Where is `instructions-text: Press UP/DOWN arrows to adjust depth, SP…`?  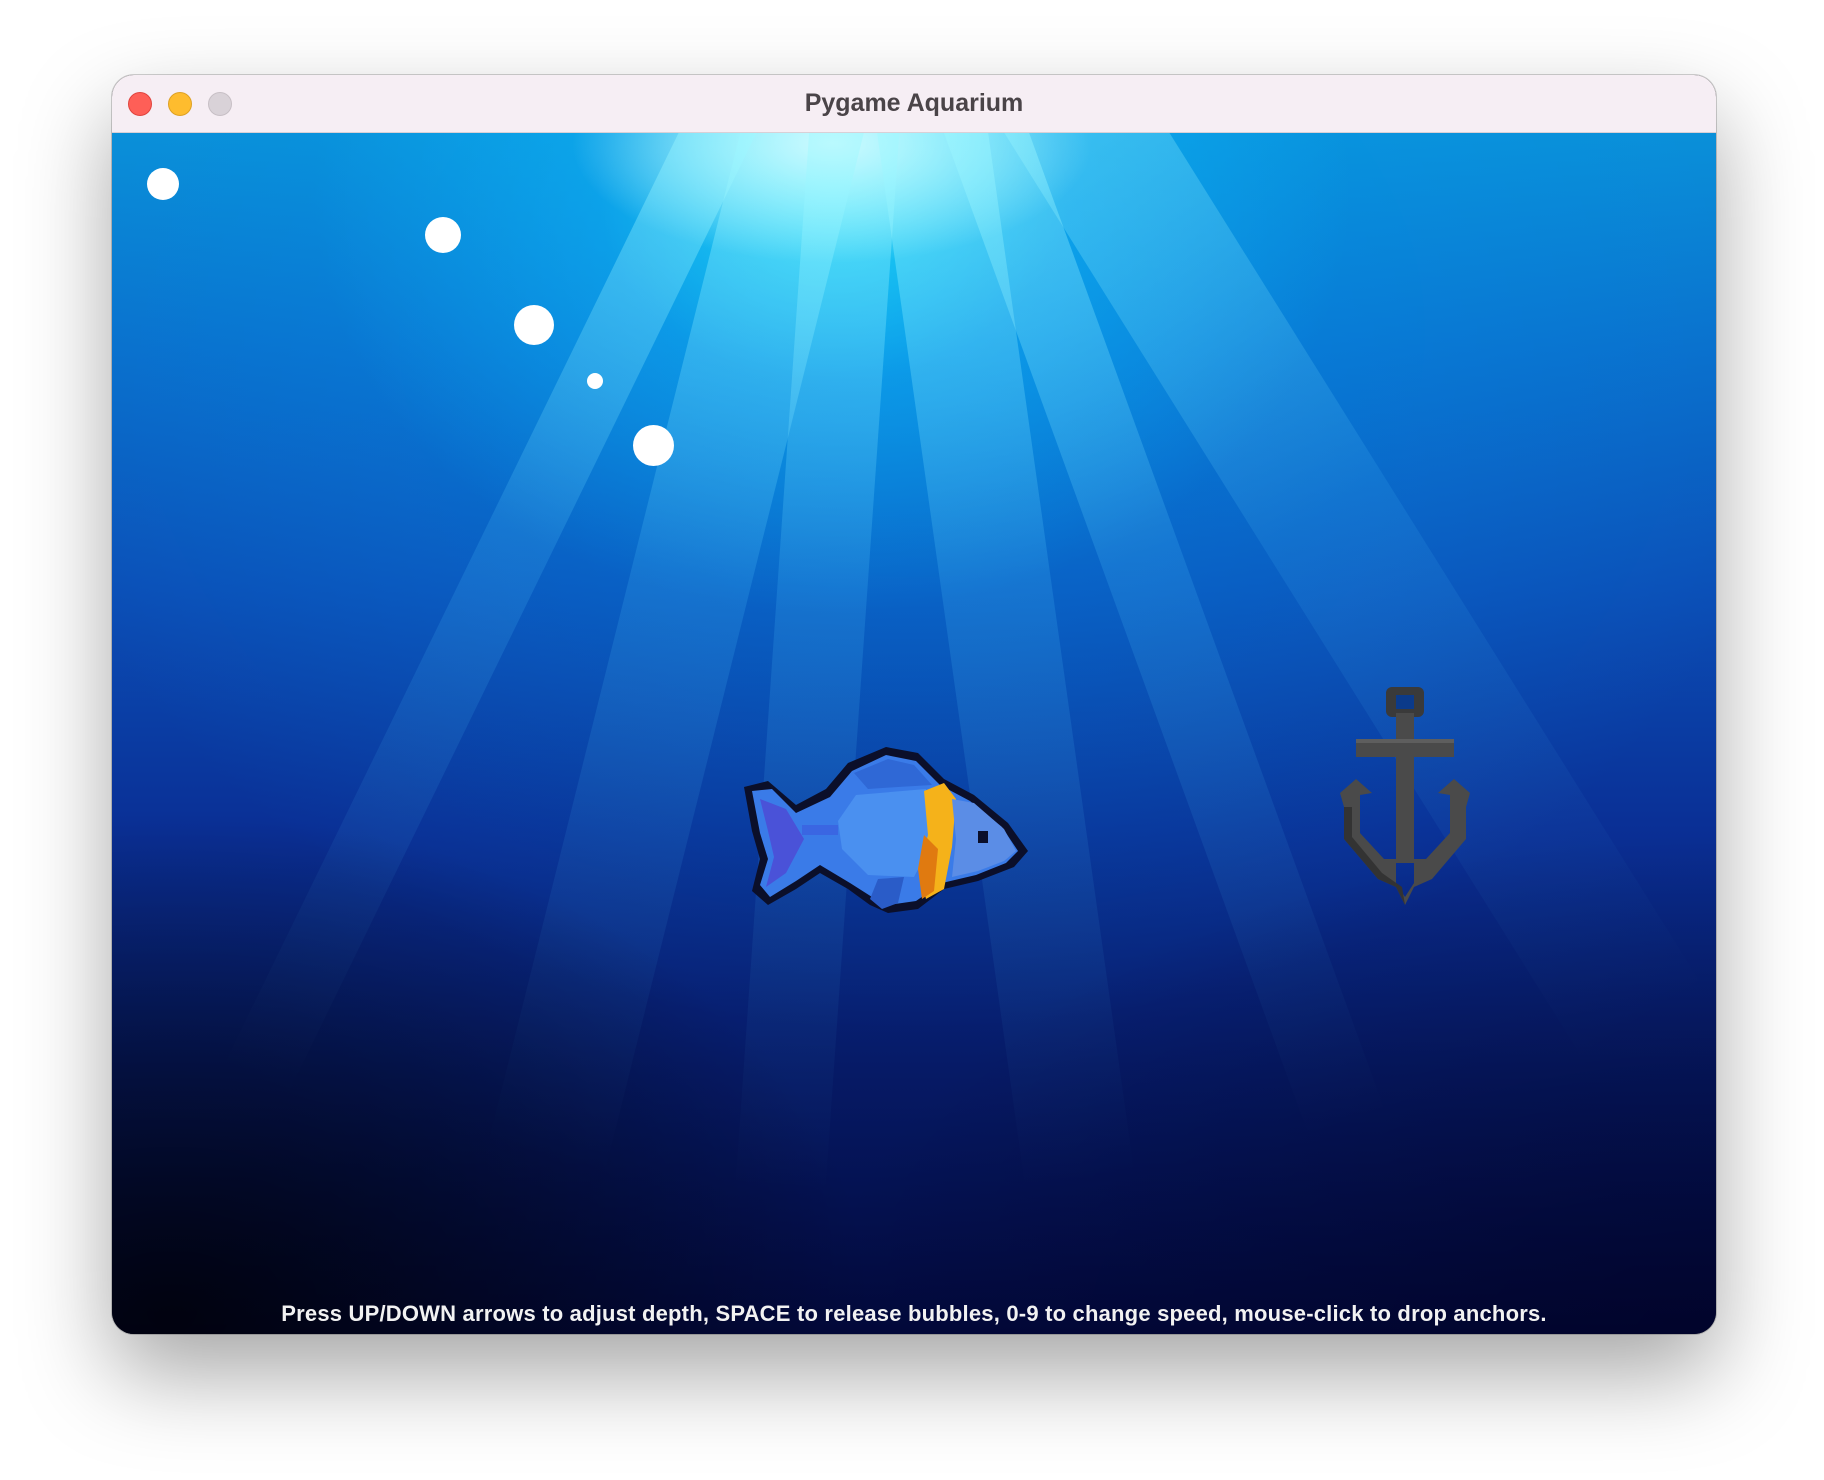 instructions-text: Press UP/DOWN arrows to adjust depth, SP… is located at coordinates (914, 1313).